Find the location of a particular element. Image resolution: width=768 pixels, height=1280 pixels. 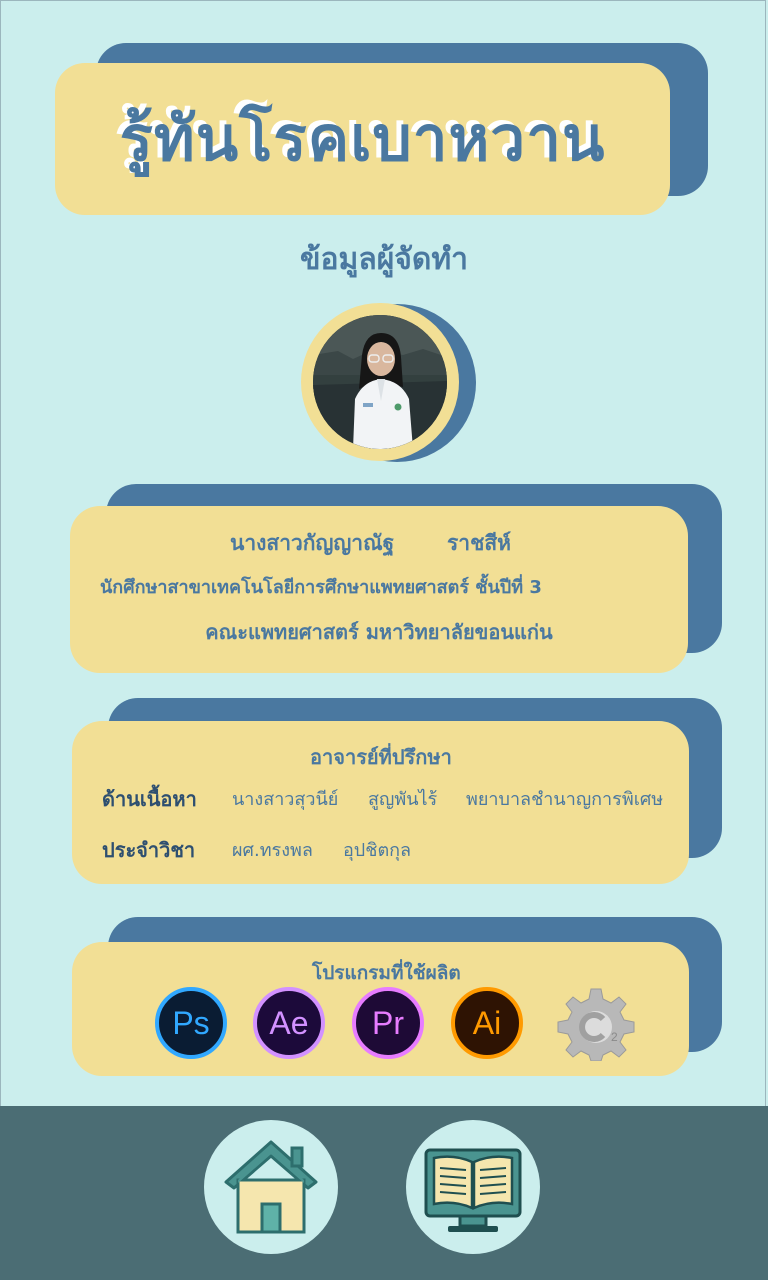

content-advisor-position: พยาบาลชำนาญการพิเศษ is located at coordinates (565, 799).